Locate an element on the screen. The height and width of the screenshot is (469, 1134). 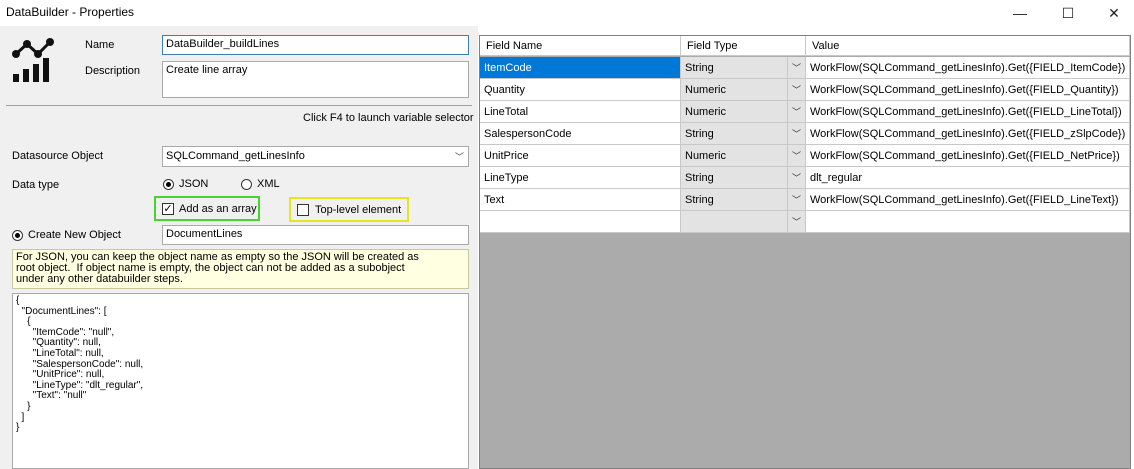
add-array-label: Add as an array is located at coordinates (218, 209).